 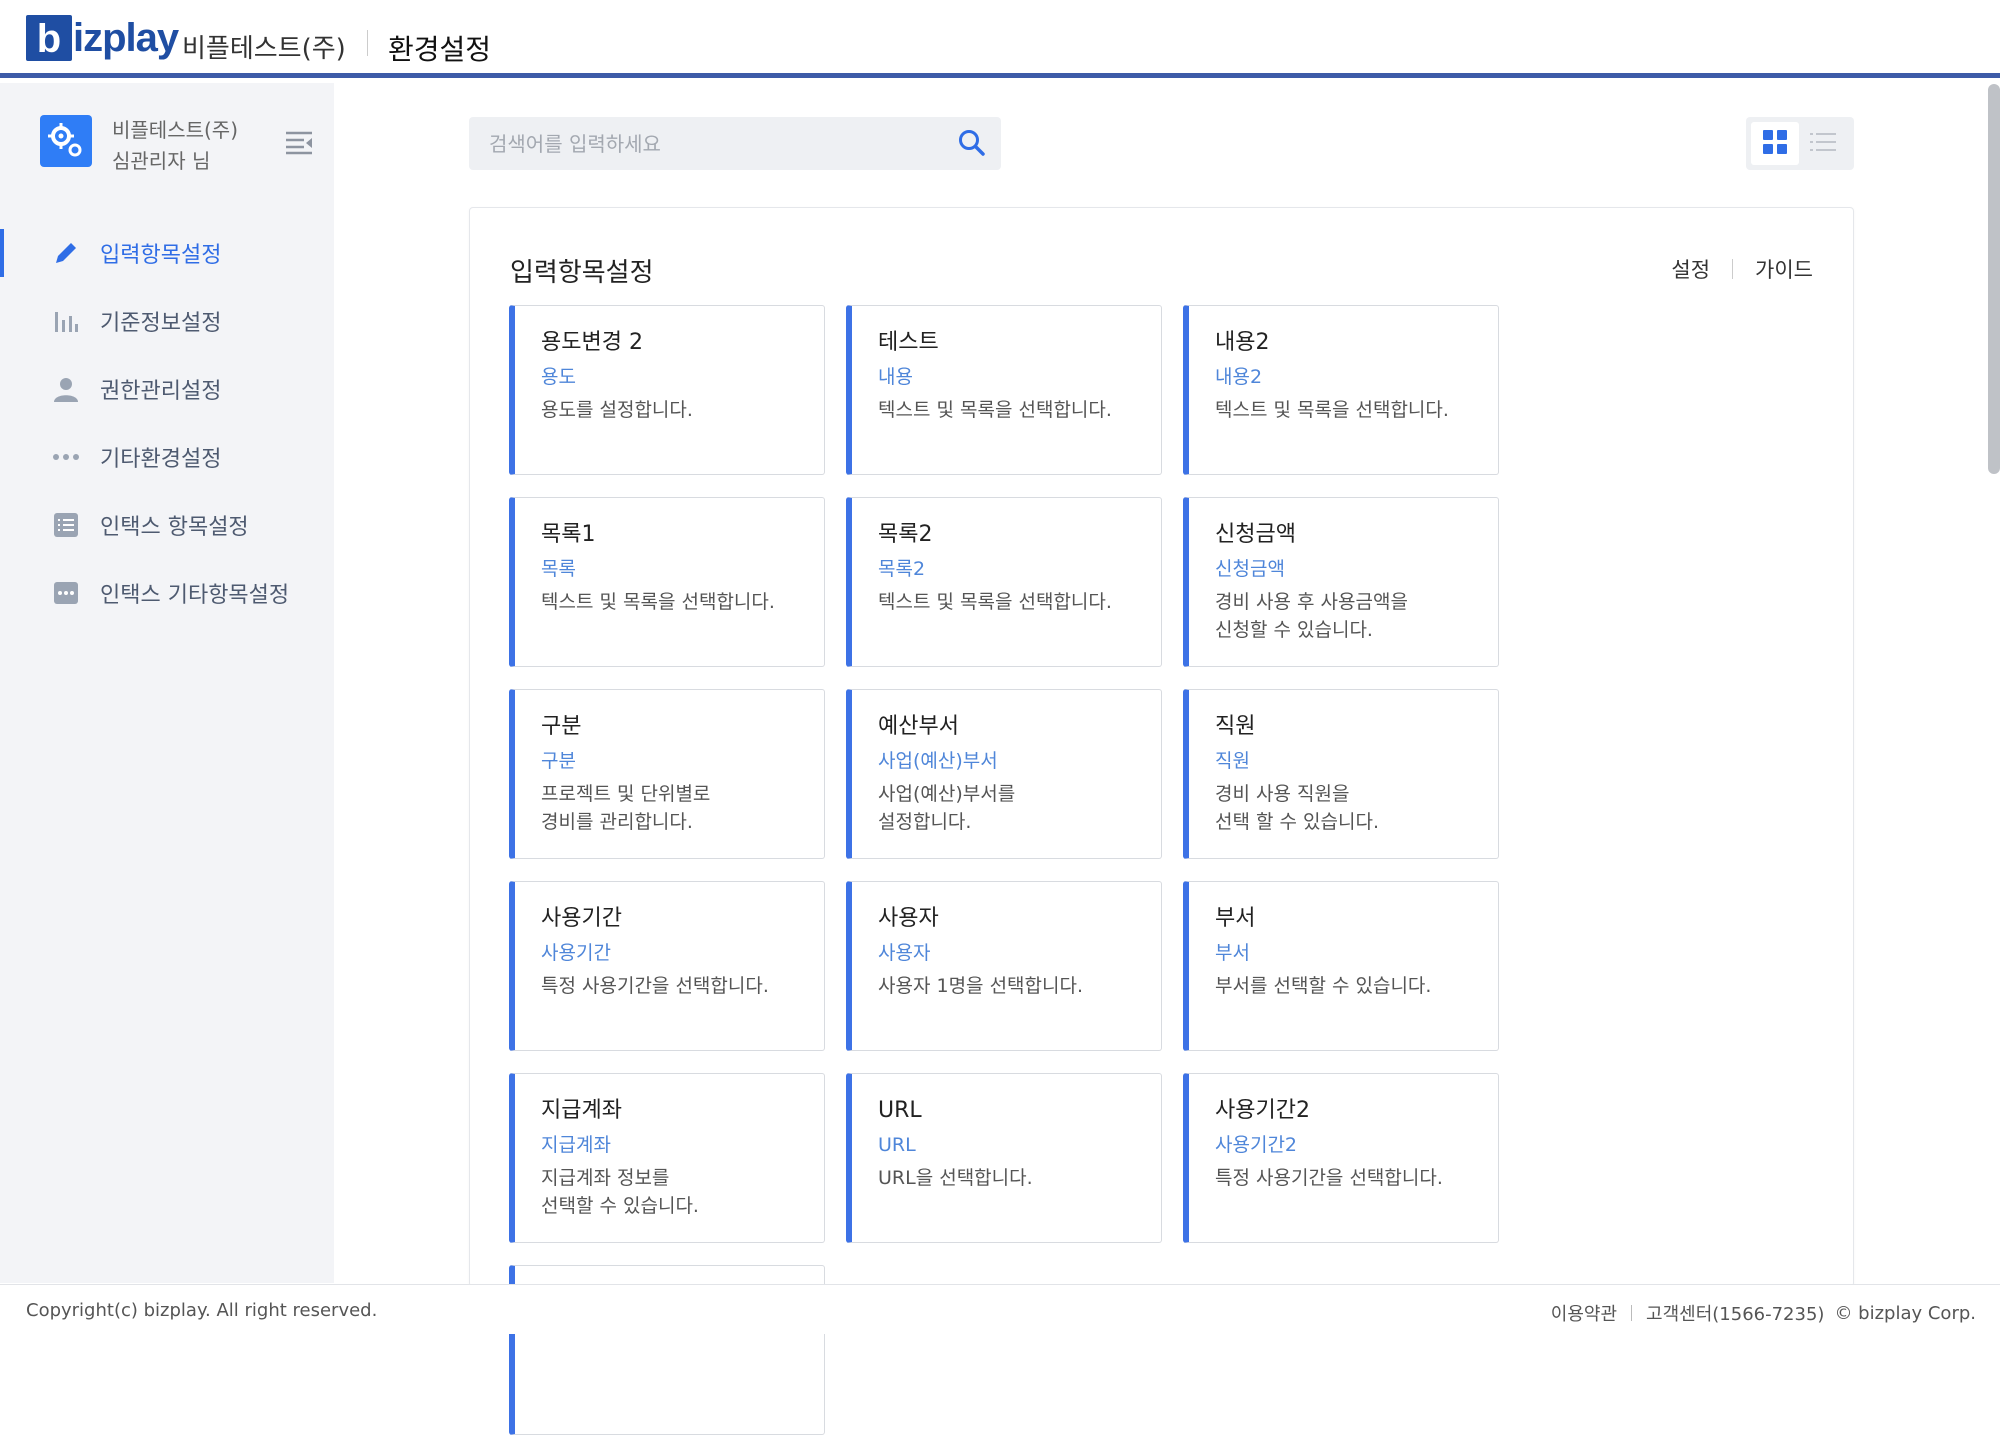 I want to click on card-subtitle: 내용2, so click(x=1239, y=377).